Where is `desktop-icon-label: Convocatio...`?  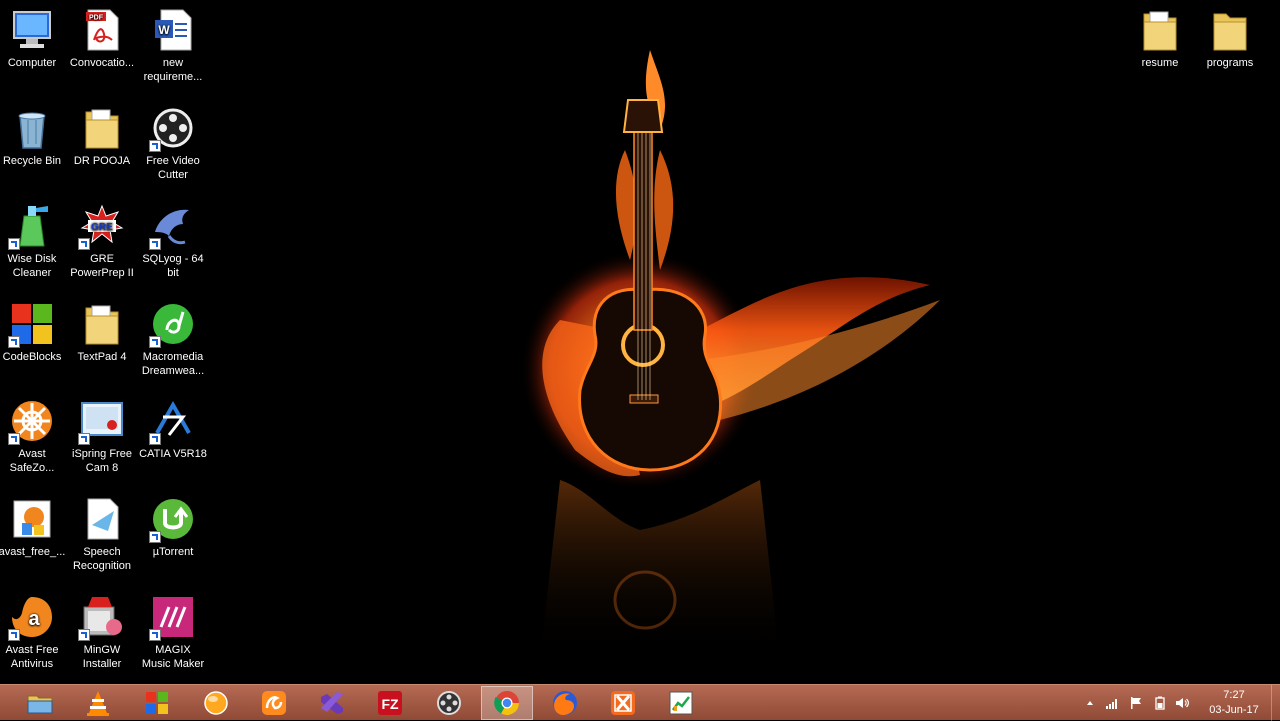
desktop-icon-label: Convocatio... is located at coordinates (102, 63).